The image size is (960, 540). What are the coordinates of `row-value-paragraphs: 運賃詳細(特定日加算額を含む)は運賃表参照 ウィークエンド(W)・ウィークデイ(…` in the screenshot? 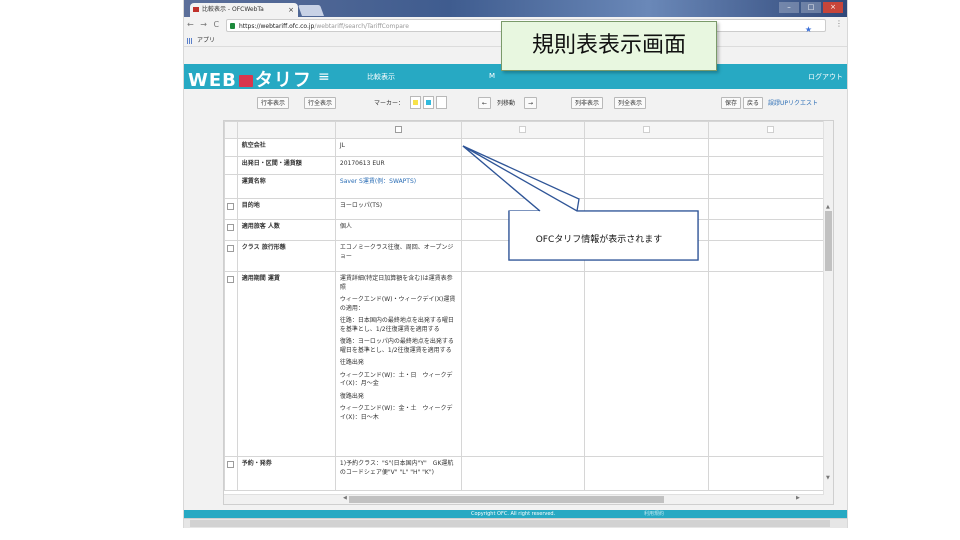 It's located at (398, 364).